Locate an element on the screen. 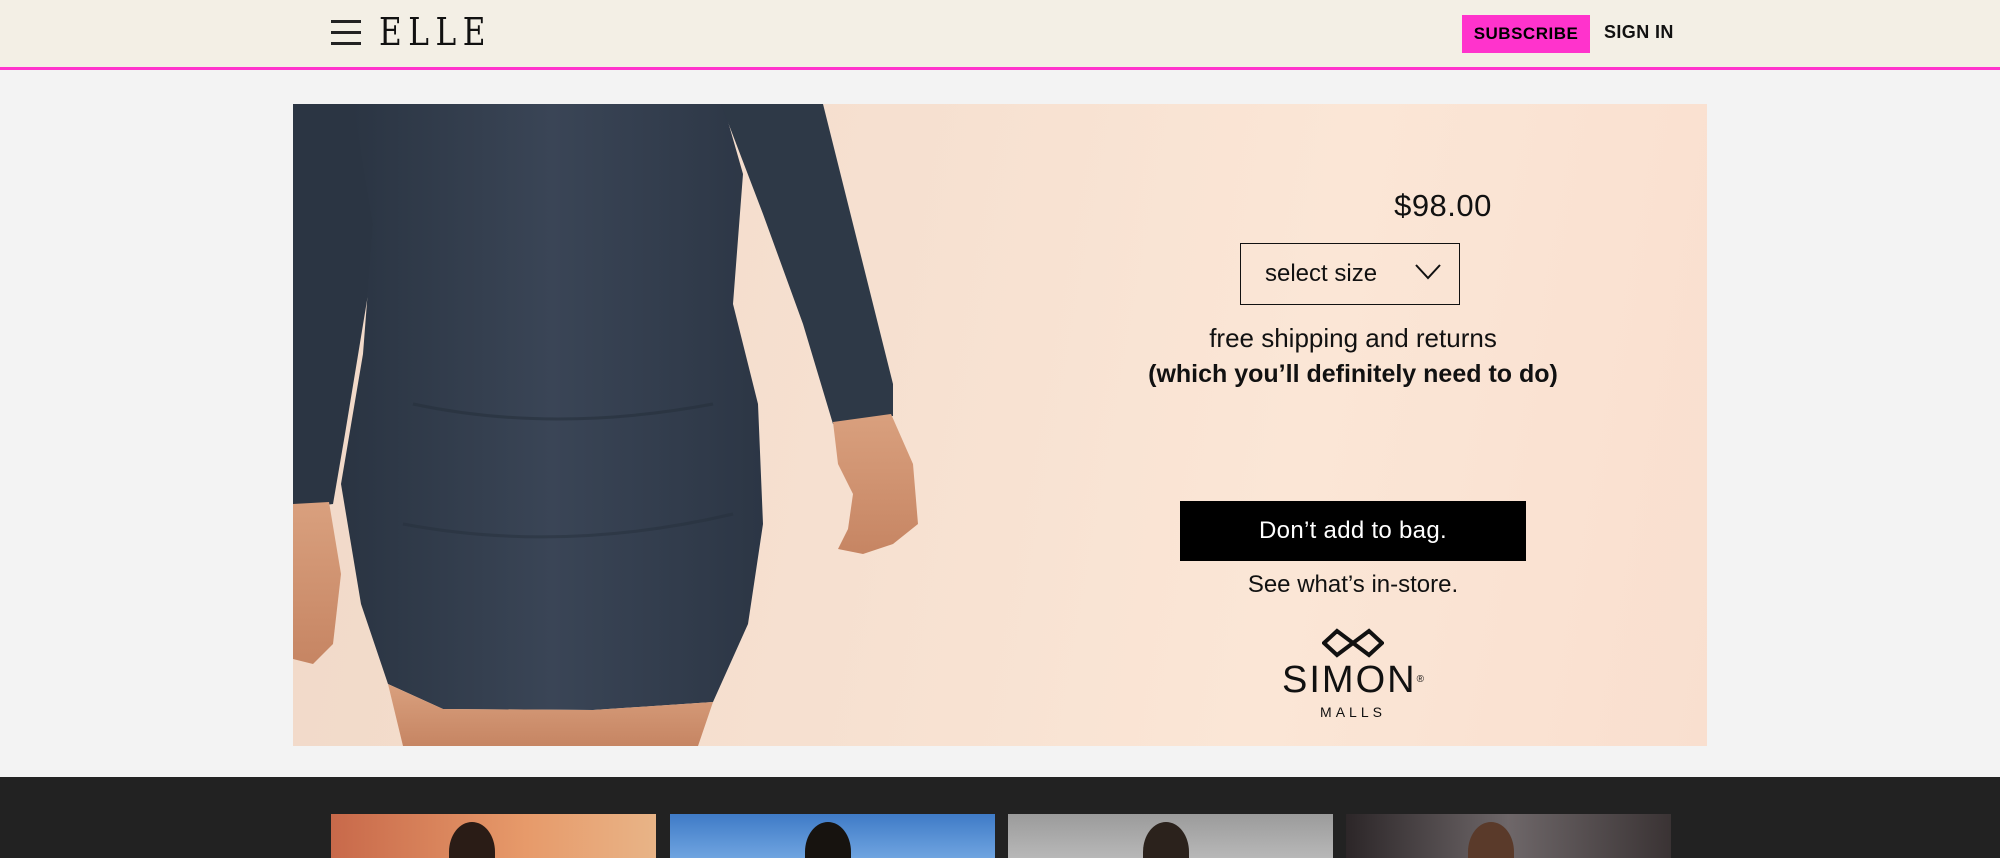  size-select: select size is located at coordinates (1350, 274).